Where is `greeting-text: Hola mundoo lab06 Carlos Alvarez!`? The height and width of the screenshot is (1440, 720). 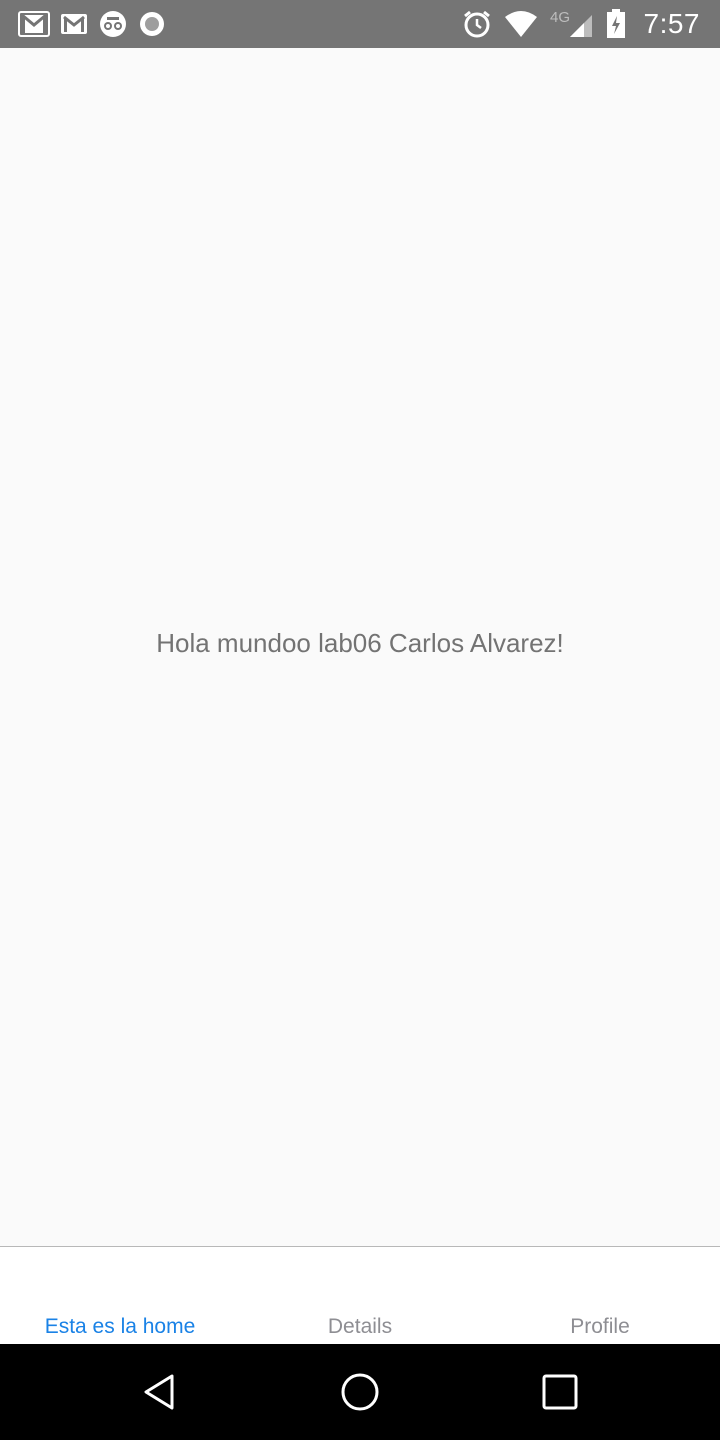 greeting-text: Hola mundoo lab06 Carlos Alvarez! is located at coordinates (360, 643).